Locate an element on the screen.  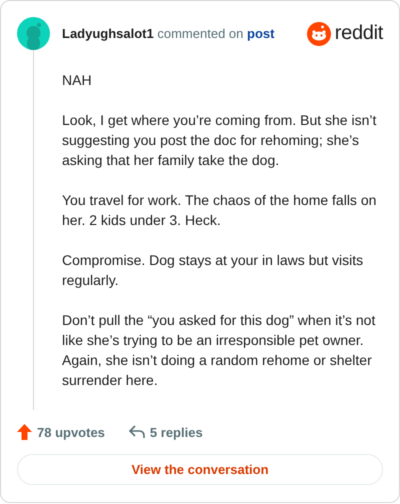
upvote-icon is located at coordinates (24, 432).